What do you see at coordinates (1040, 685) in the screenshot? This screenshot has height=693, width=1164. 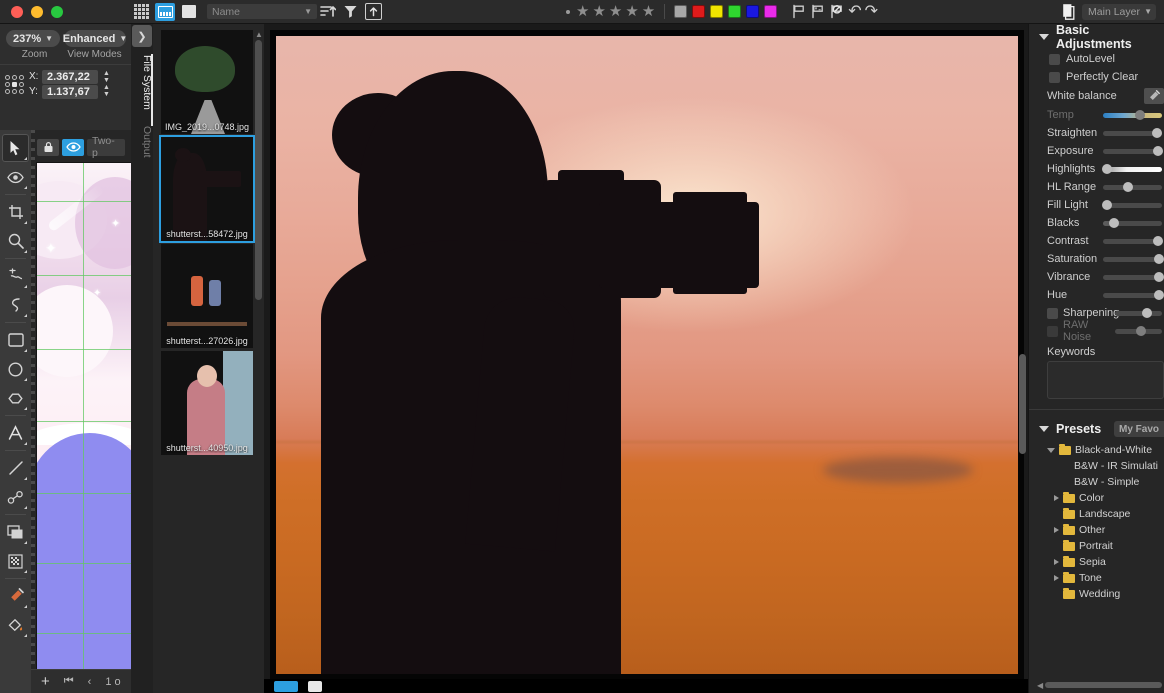 I see `scroll-left-arrow: ◀` at bounding box center [1040, 685].